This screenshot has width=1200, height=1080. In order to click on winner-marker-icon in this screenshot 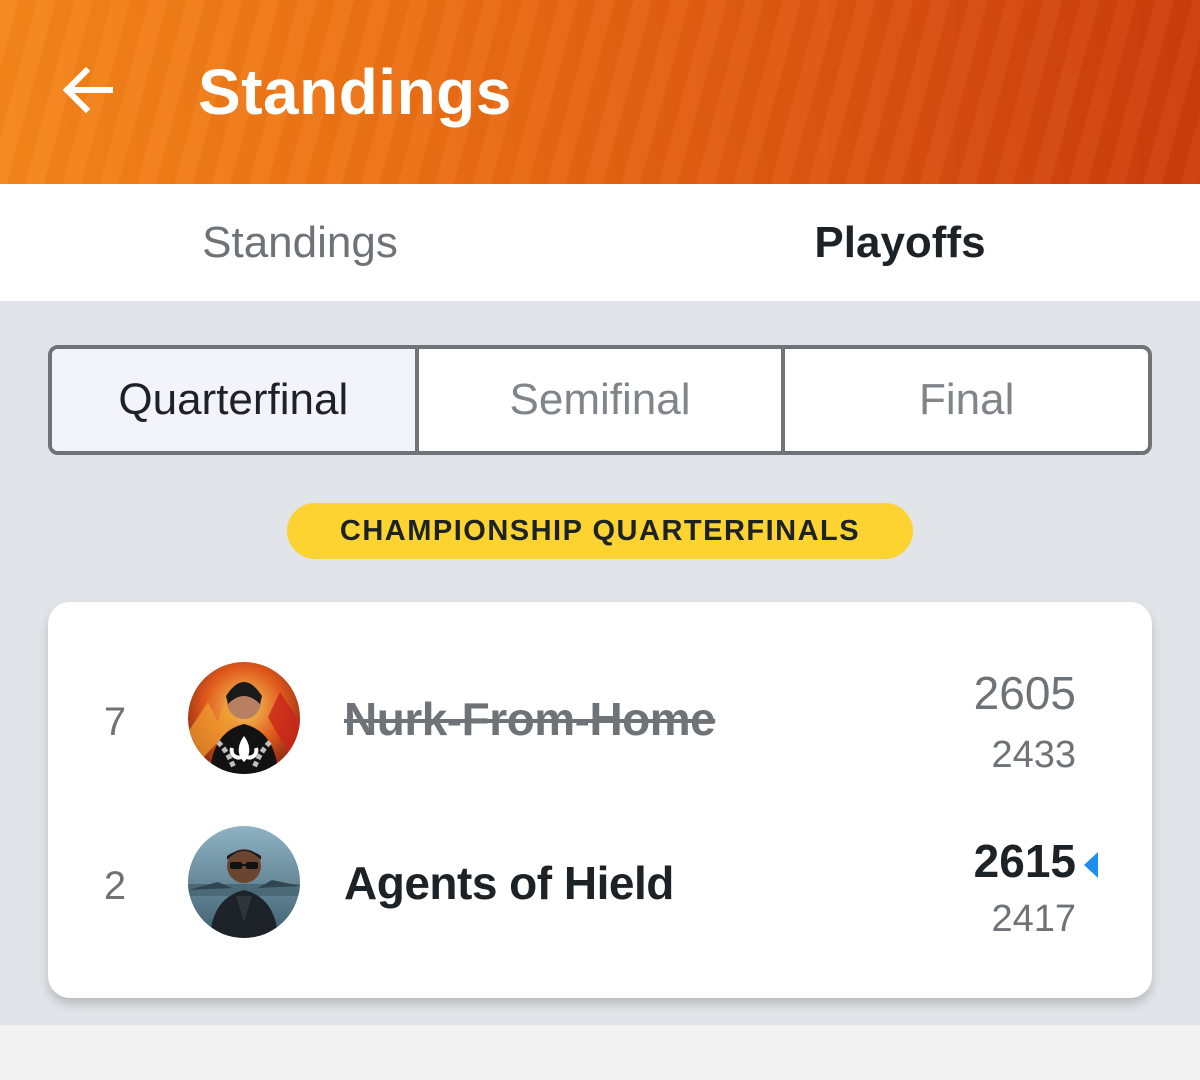, I will do `click(1091, 865)`.